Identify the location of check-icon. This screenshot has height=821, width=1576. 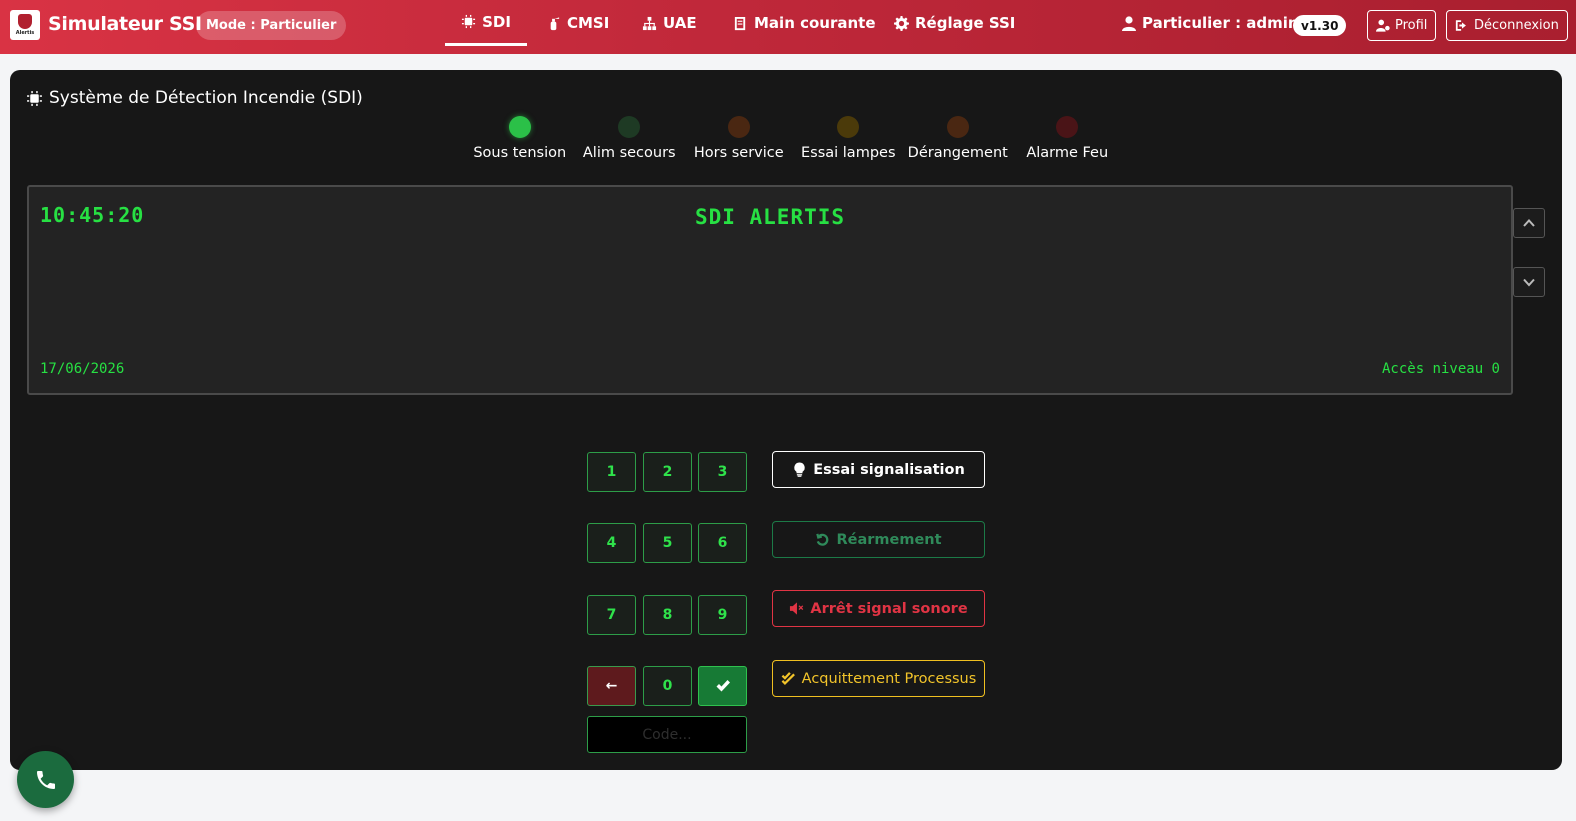
(723, 686).